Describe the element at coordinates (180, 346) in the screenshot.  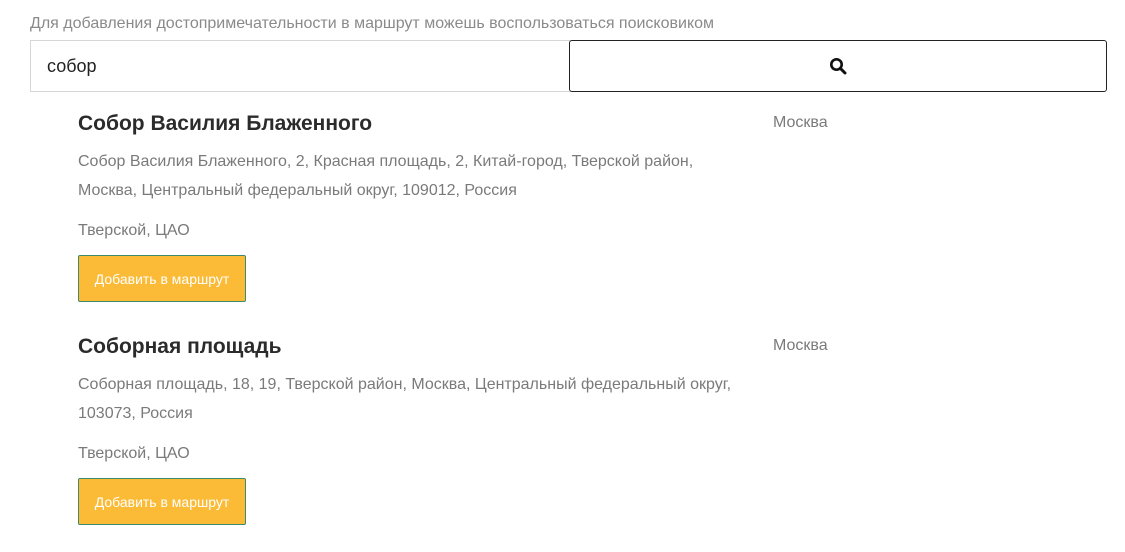
I see `result-title: Соборная площадь` at that location.